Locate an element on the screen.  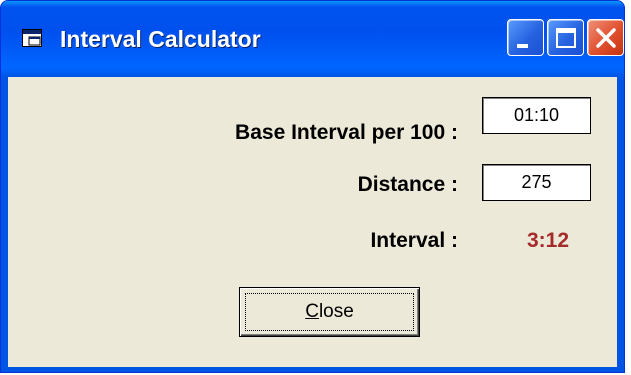
window-title: Interval Calculator is located at coordinates (160, 39).